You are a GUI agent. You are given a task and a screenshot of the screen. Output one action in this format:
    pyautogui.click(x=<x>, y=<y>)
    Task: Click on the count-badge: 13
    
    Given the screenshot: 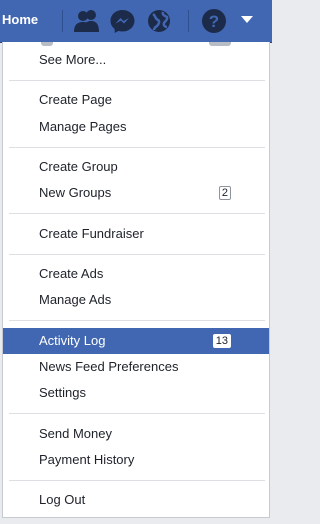 What is the action you would take?
    pyautogui.click(x=221, y=341)
    